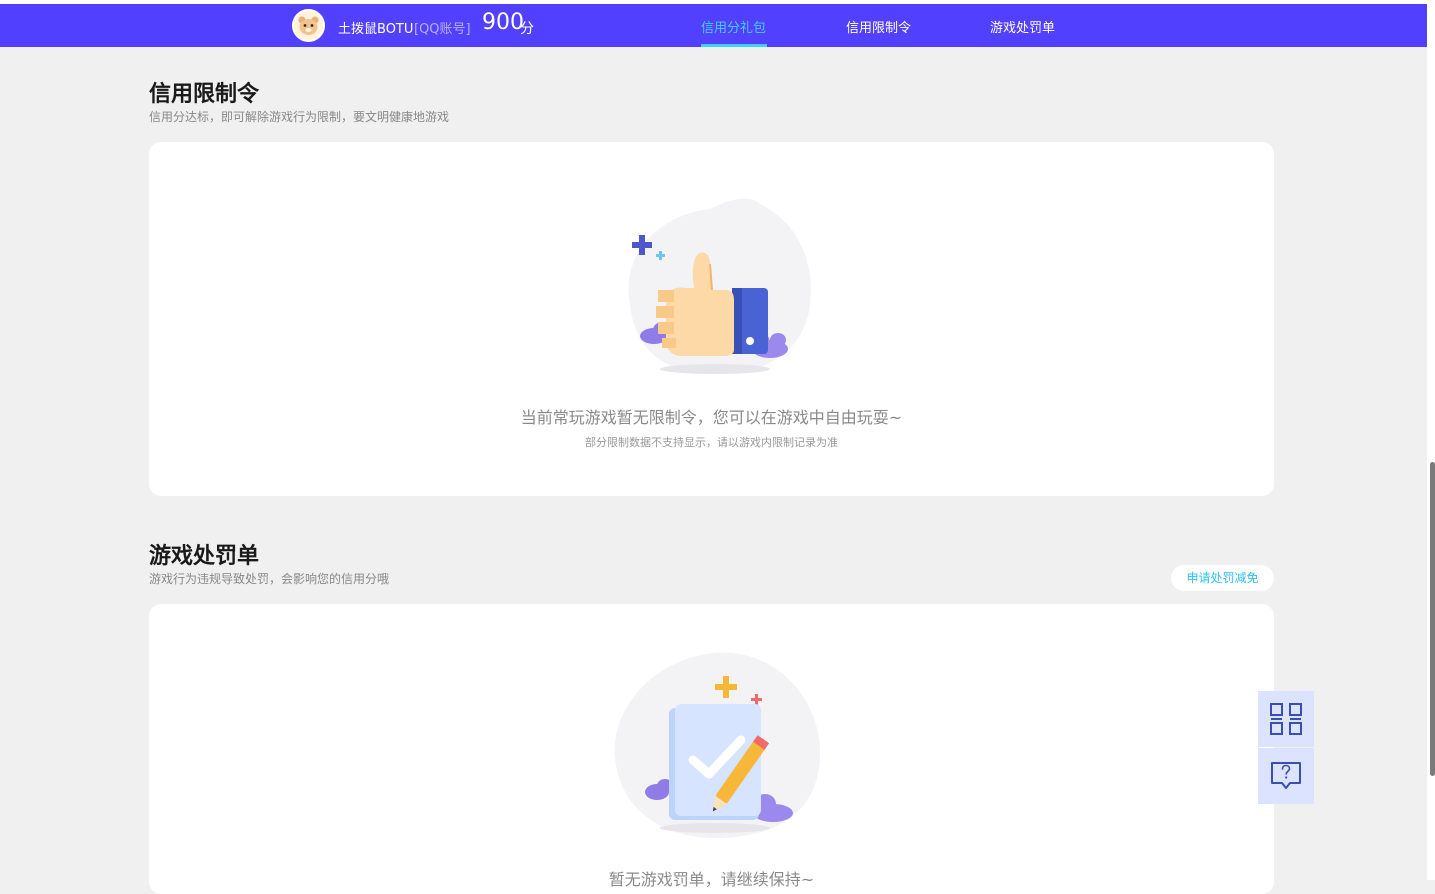  I want to click on scrollbar-thumb, so click(1432, 619).